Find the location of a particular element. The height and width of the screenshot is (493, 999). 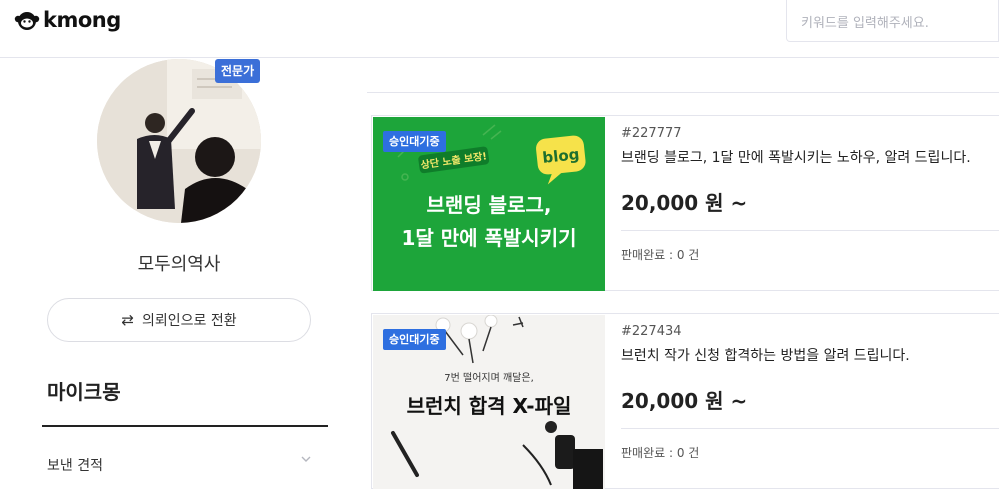

kmong-logo-icon is located at coordinates (27, 21).